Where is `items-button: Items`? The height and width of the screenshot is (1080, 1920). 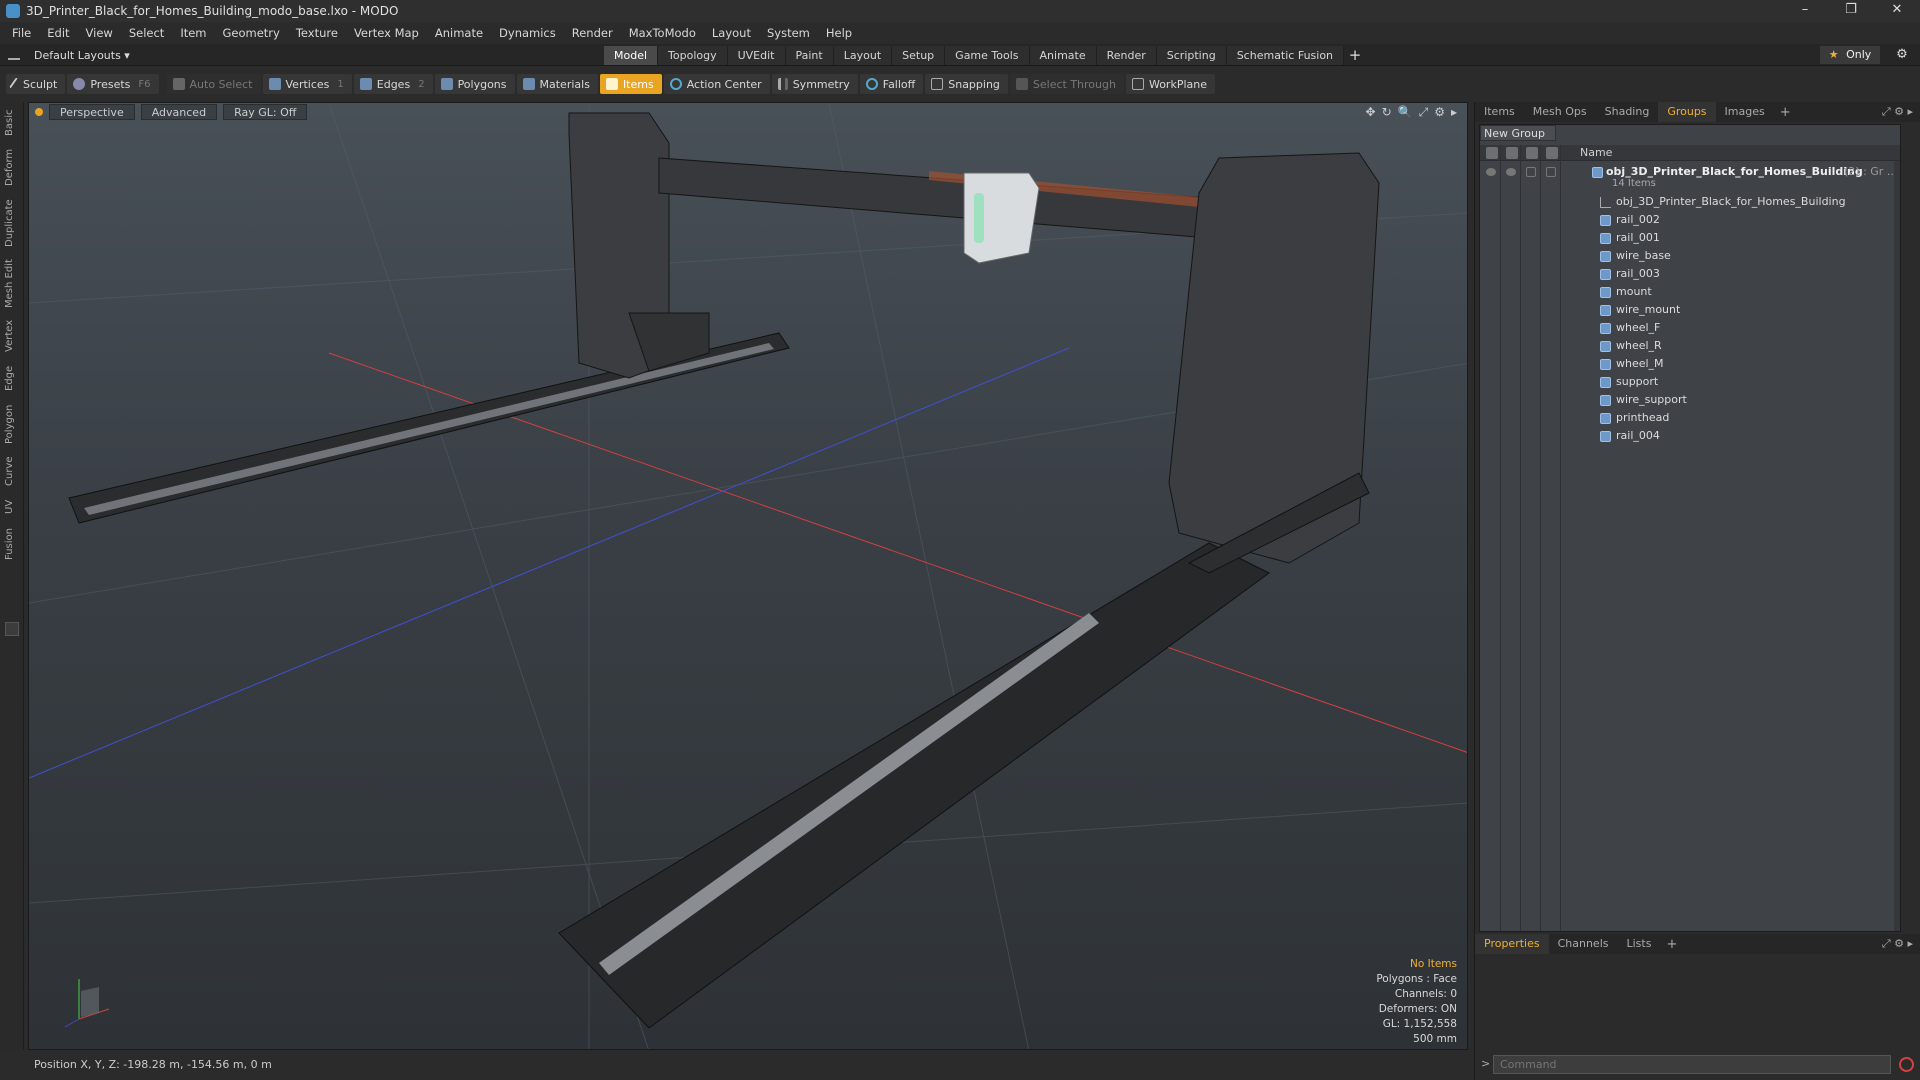
items-button: Items is located at coordinates (630, 84).